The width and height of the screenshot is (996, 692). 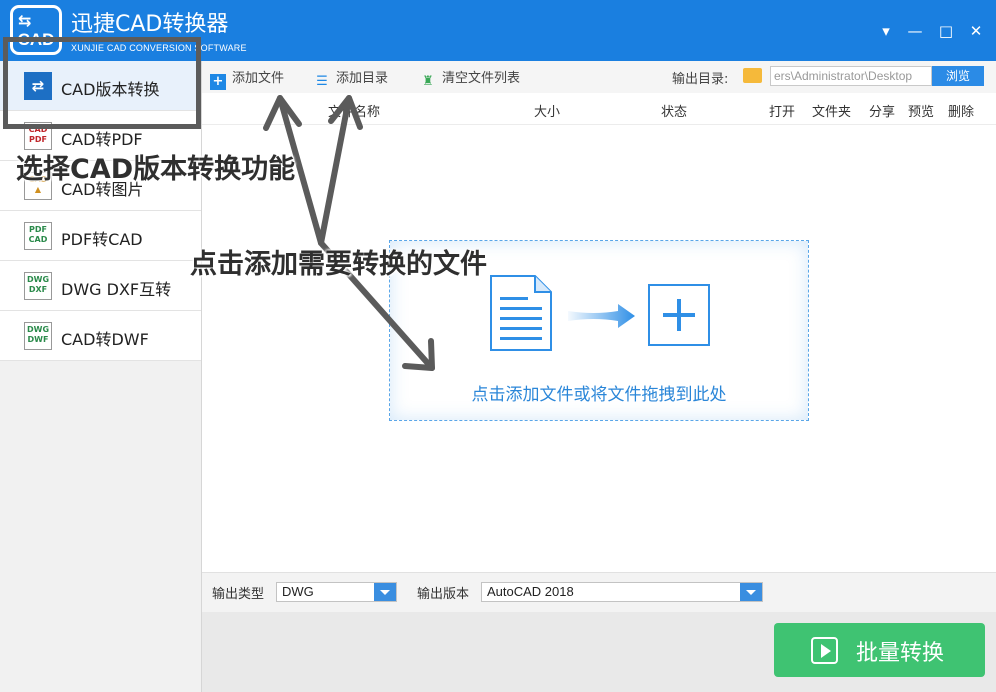 I want to click on app-logo: ⇆ CAD, so click(x=36, y=30).